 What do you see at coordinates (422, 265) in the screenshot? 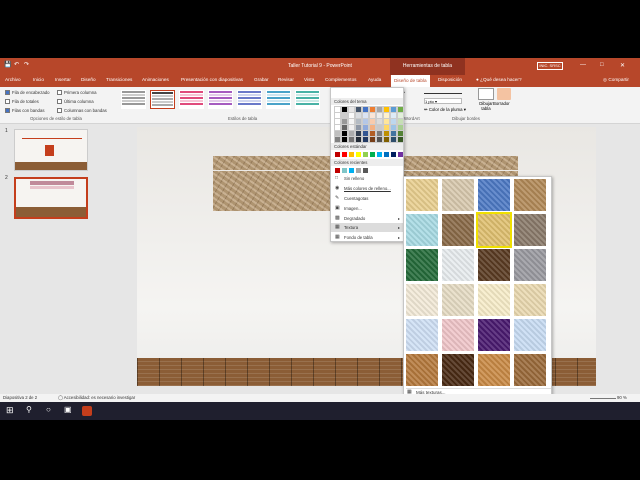
I see `texture-green-marble` at bounding box center [422, 265].